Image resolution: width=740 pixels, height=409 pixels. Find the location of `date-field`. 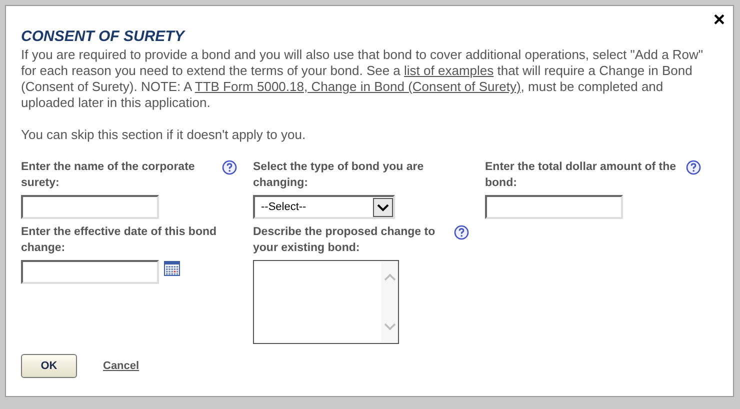

date-field is located at coordinates (90, 272).